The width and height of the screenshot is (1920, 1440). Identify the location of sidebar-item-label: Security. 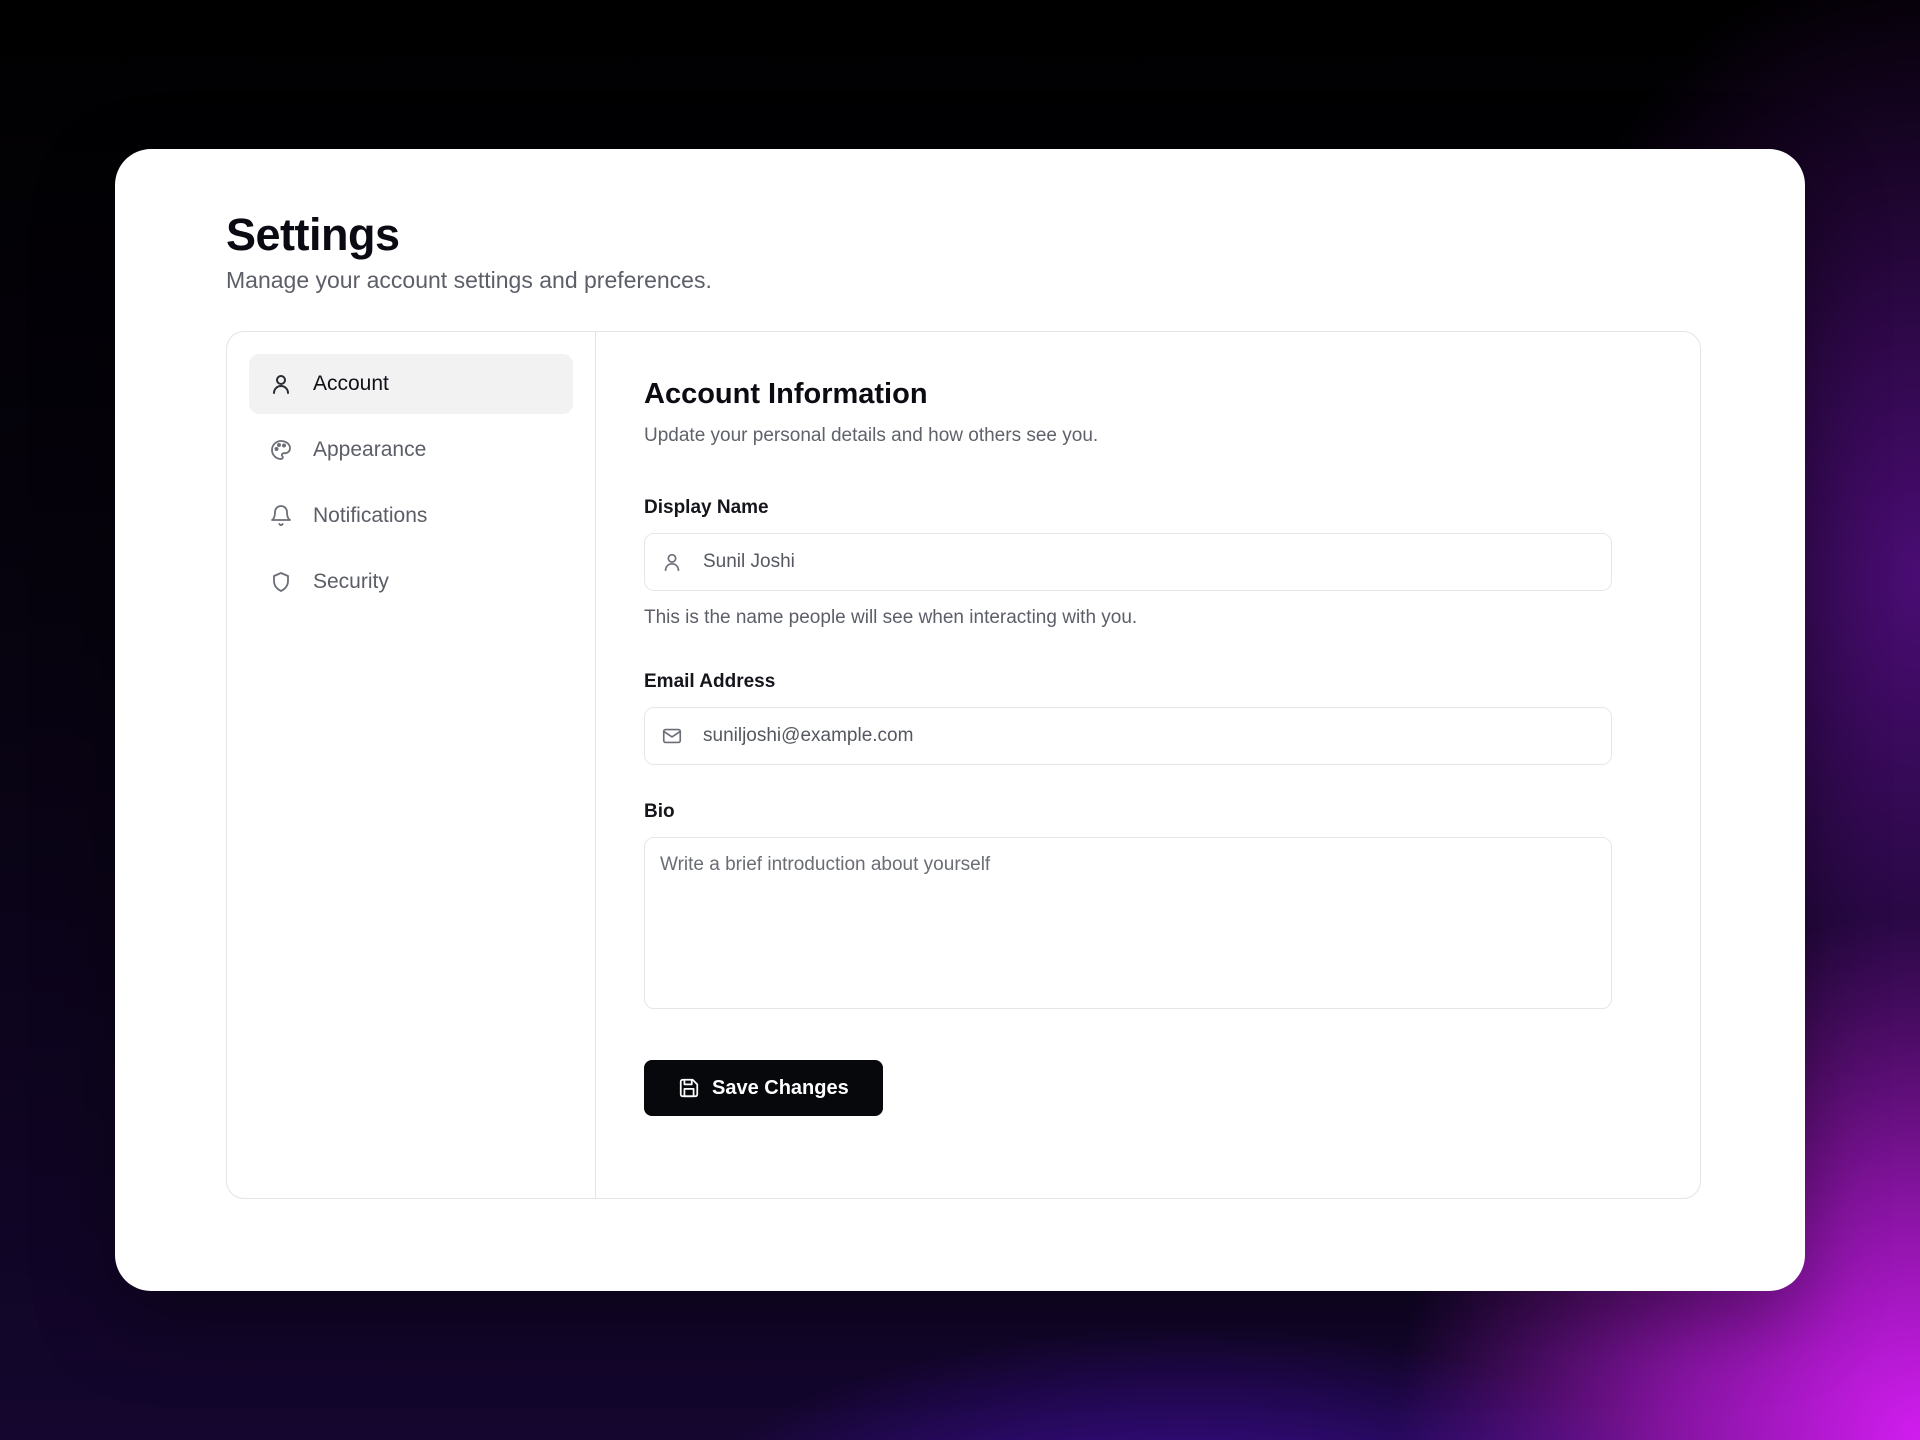
(351, 581).